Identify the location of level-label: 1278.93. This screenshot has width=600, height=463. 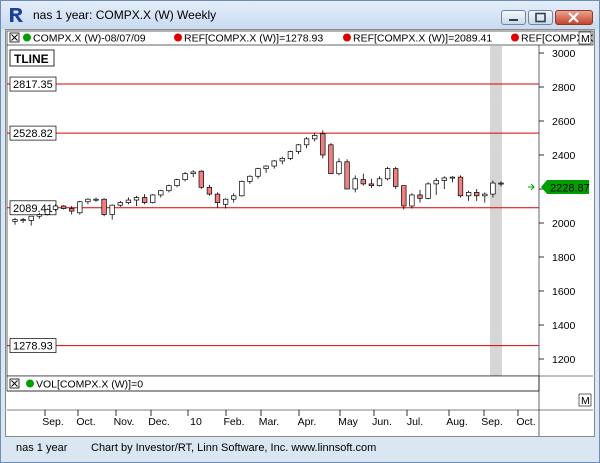
(33, 347).